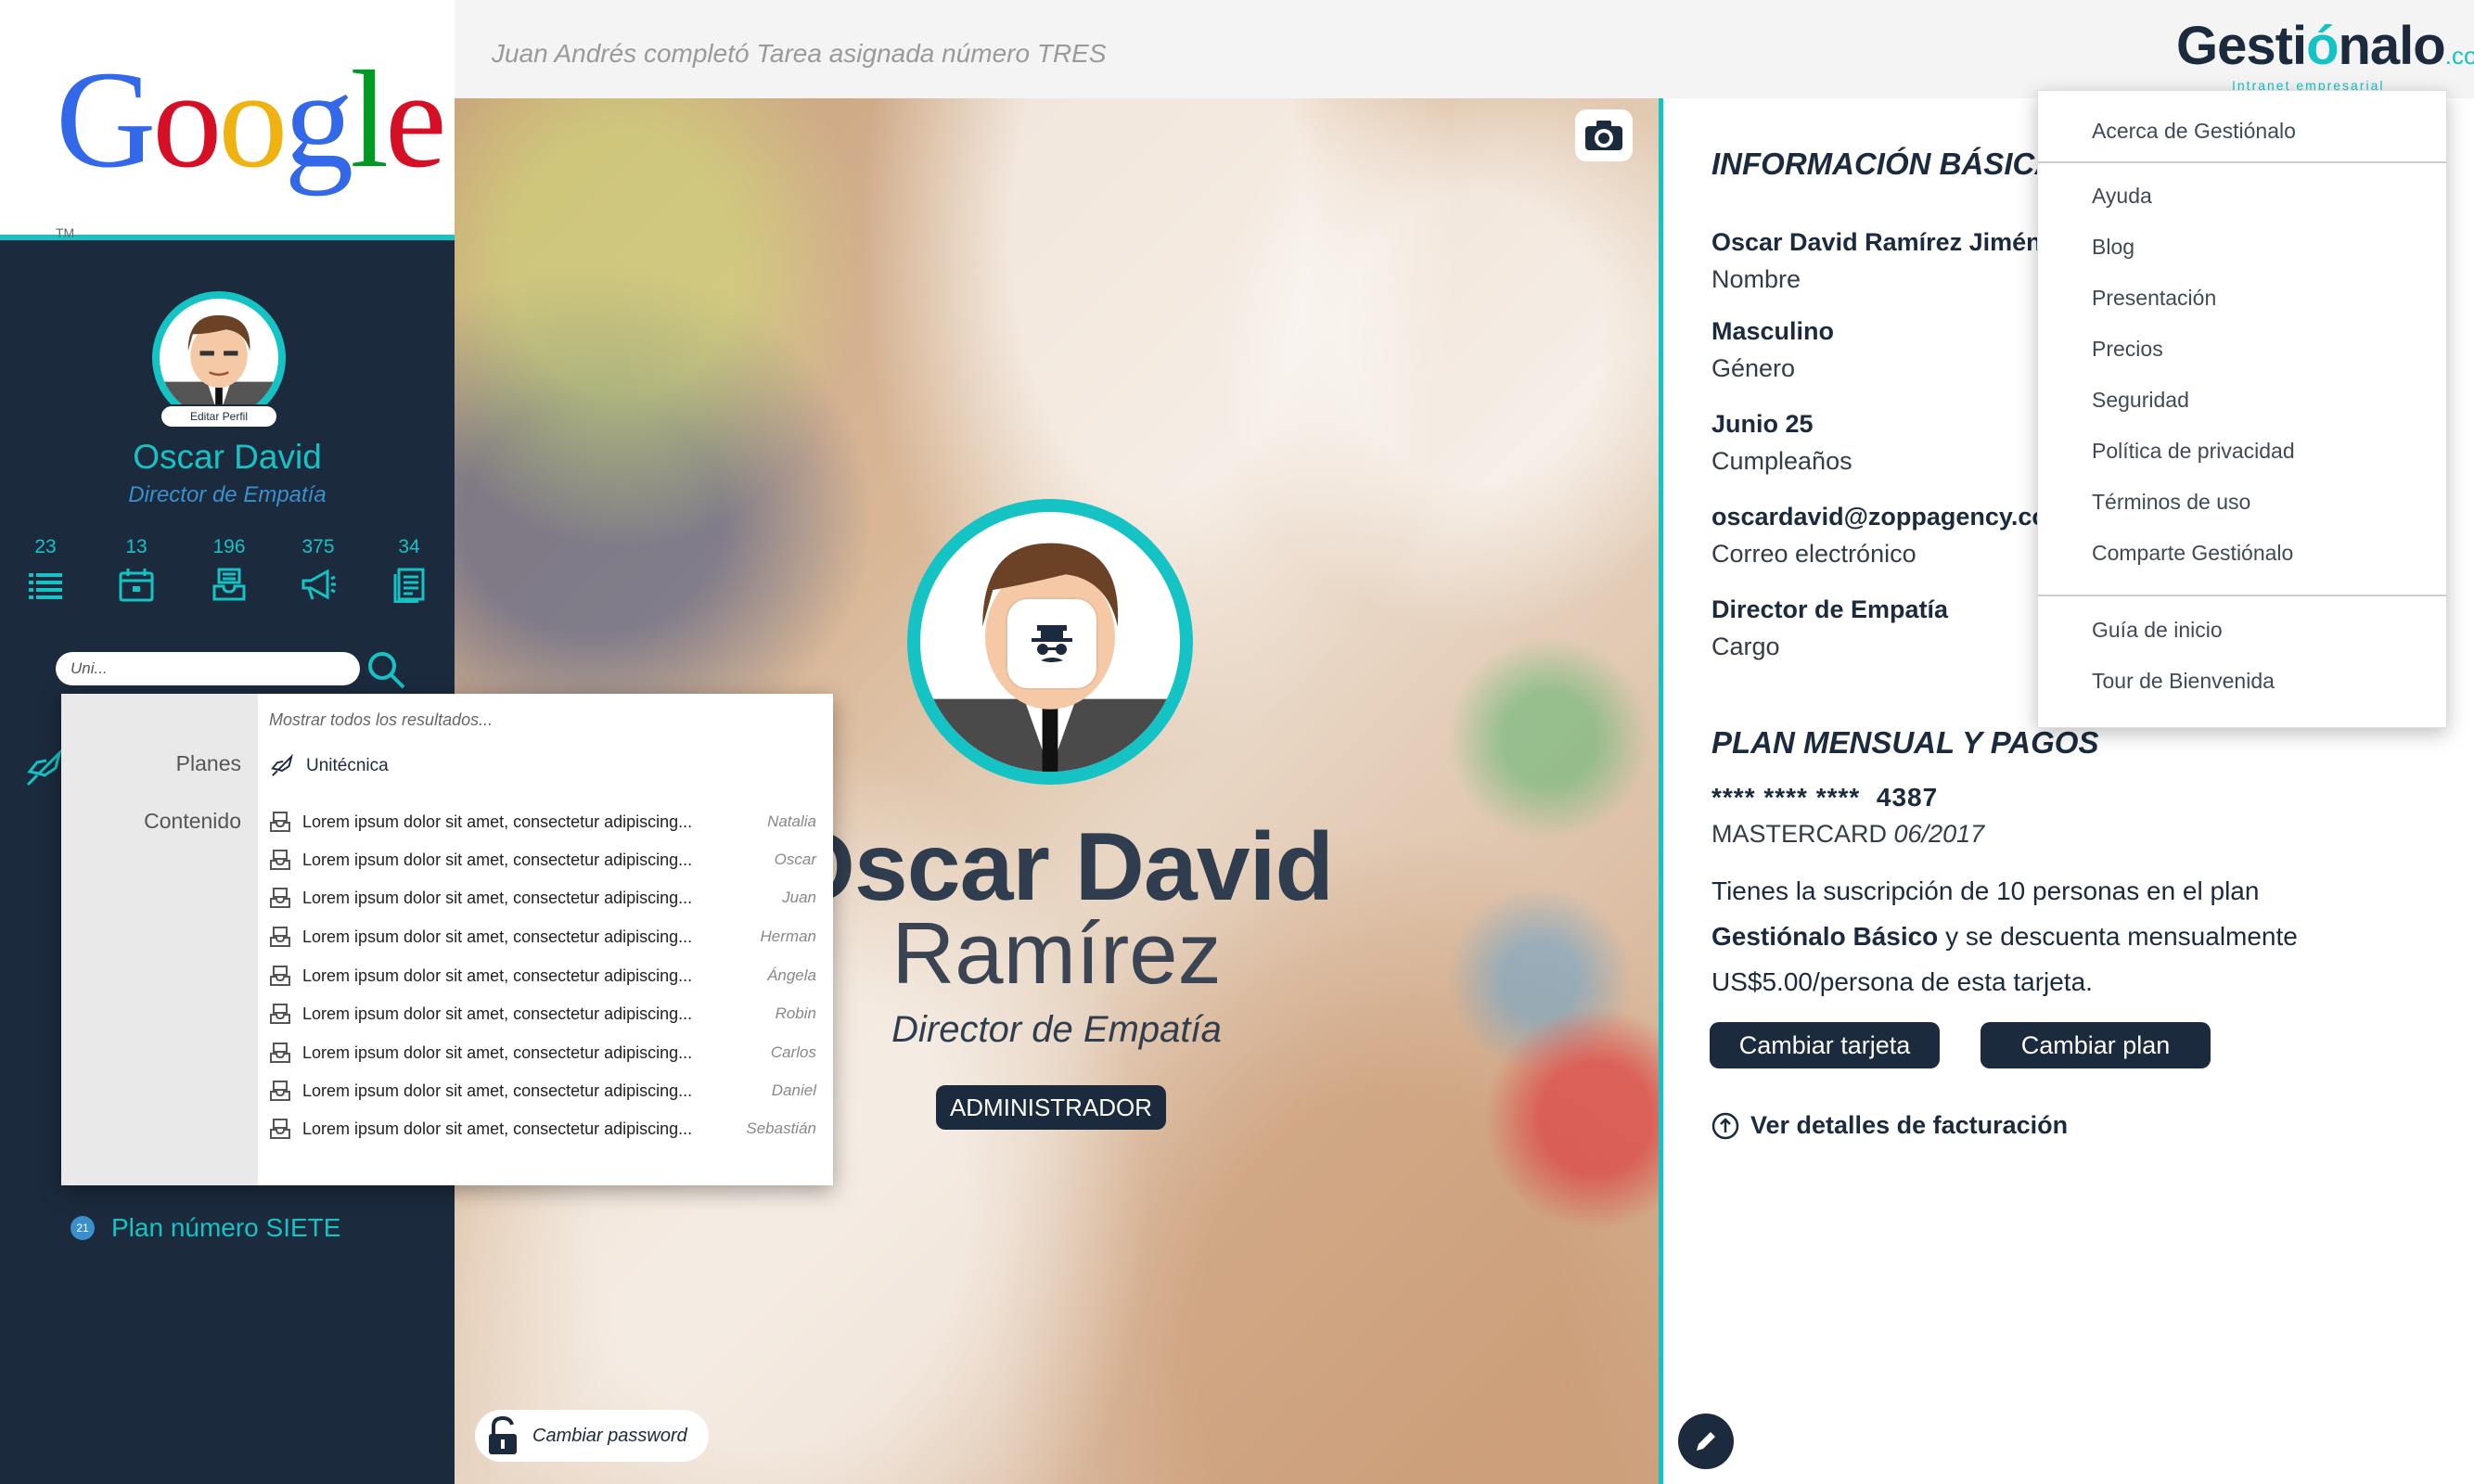 The width and height of the screenshot is (2474, 1484). What do you see at coordinates (1890, 242) in the screenshot?
I see `field-name-value: Oscar David Ramírez Jiménez` at bounding box center [1890, 242].